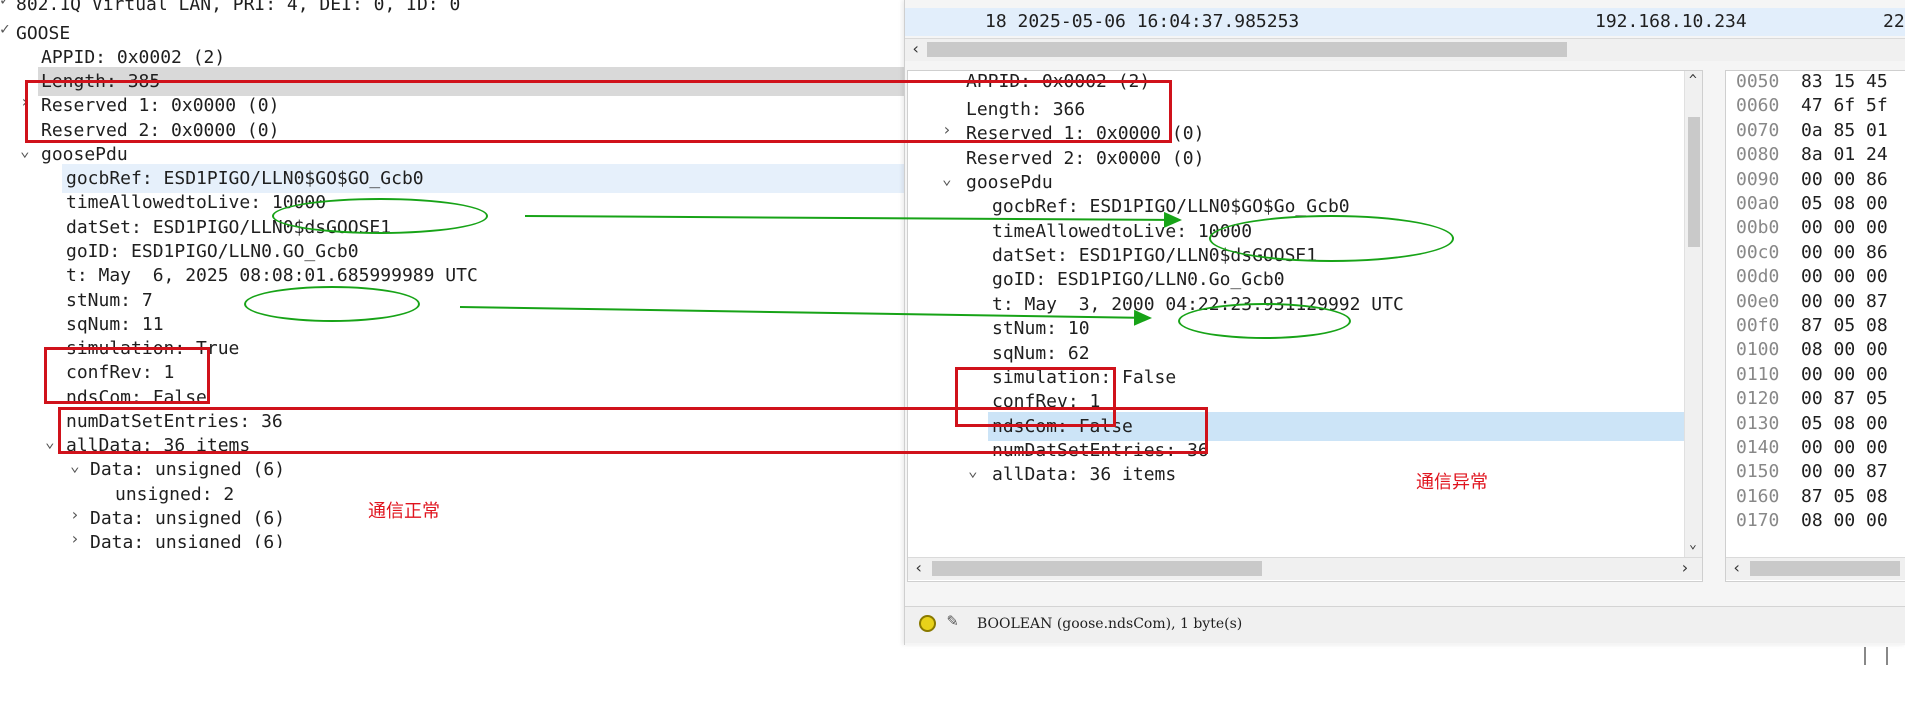 This screenshot has height=718, width=1905. I want to click on arrow-goid, so click(805, 316).